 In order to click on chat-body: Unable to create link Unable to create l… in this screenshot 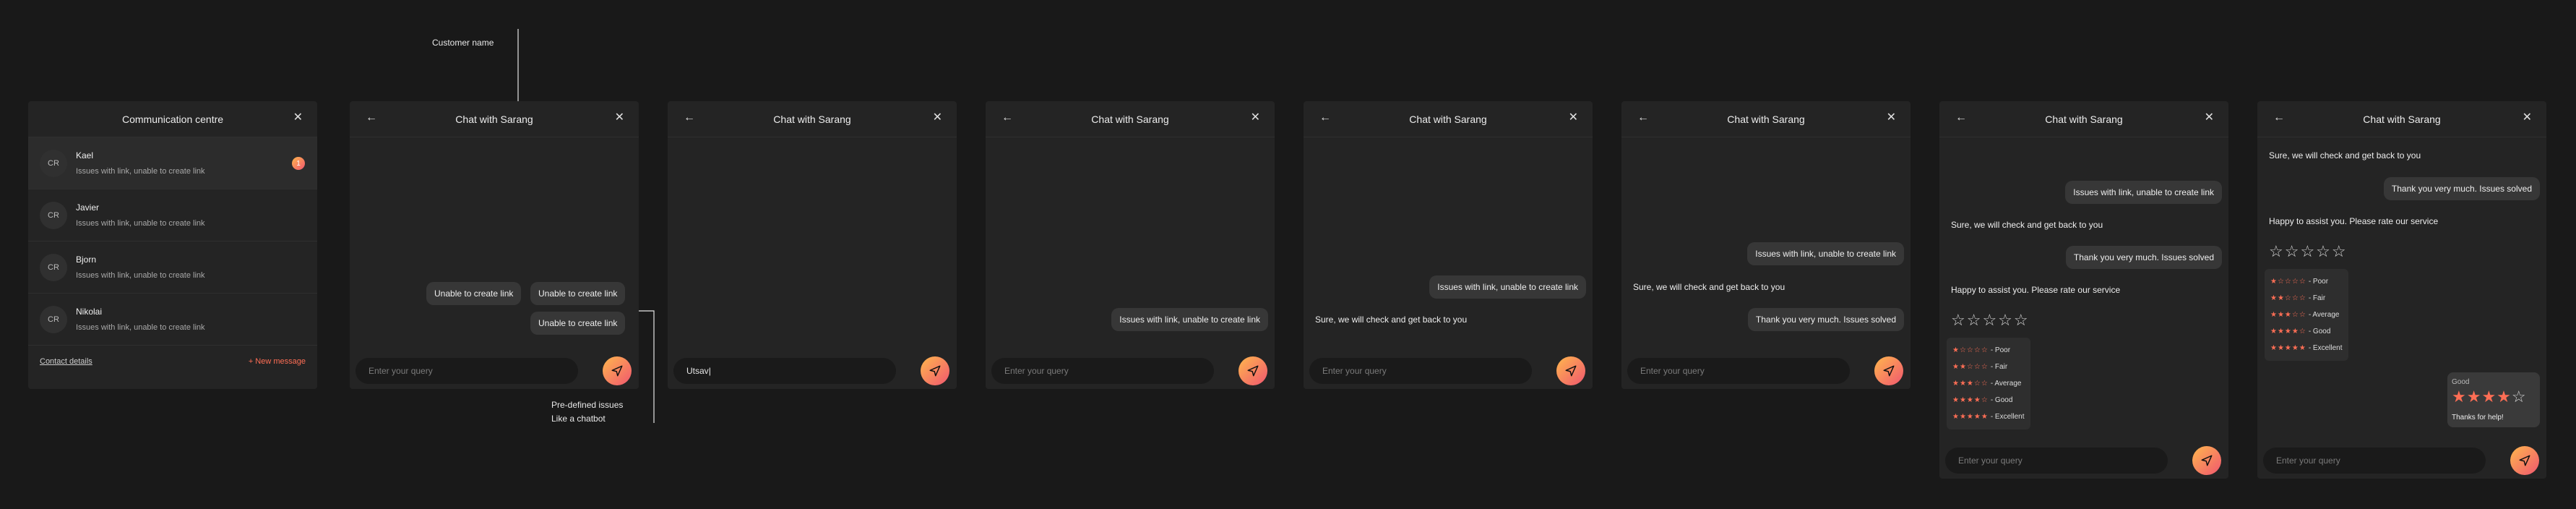, I will do `click(494, 245)`.